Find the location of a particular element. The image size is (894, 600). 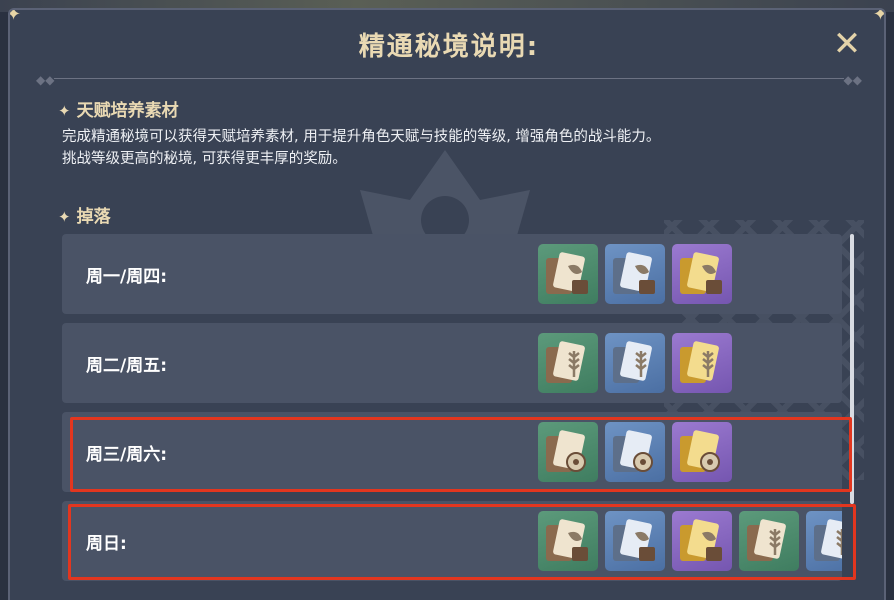

highlight-box-sunday is located at coordinates (462, 542).